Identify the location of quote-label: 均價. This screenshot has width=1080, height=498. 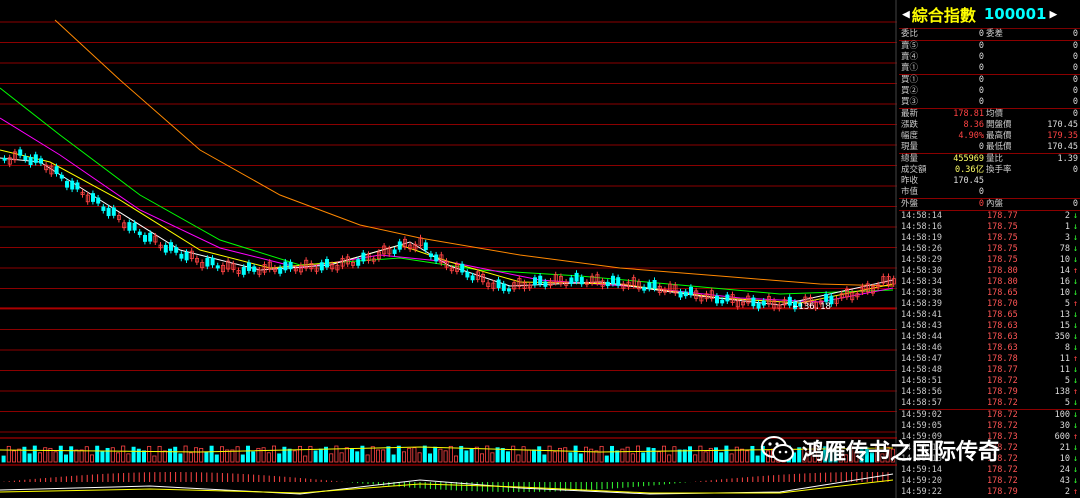
(995, 114).